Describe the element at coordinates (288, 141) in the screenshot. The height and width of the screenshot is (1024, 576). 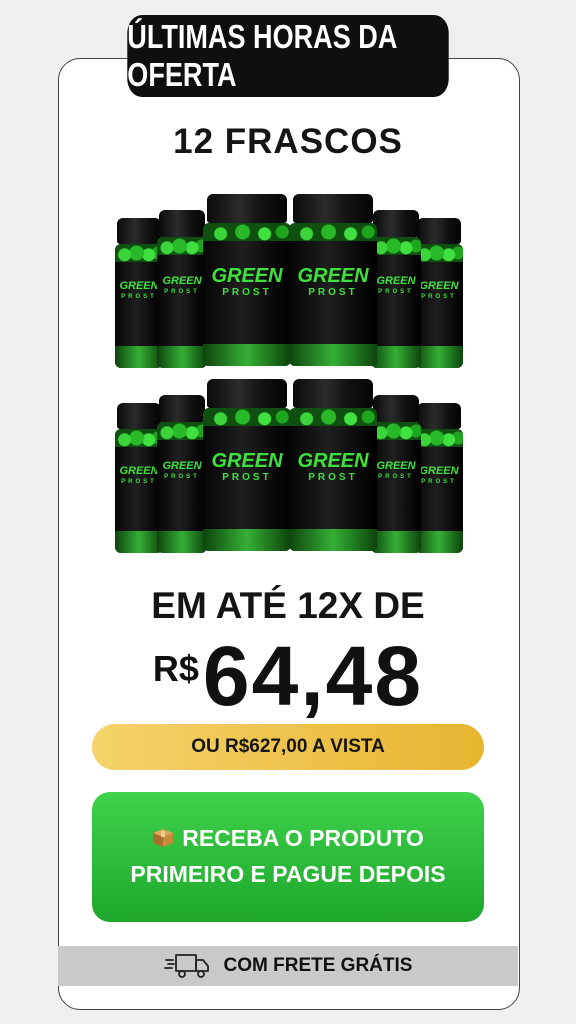
I see `bottle-quantity: 12 FRASCOS` at that location.